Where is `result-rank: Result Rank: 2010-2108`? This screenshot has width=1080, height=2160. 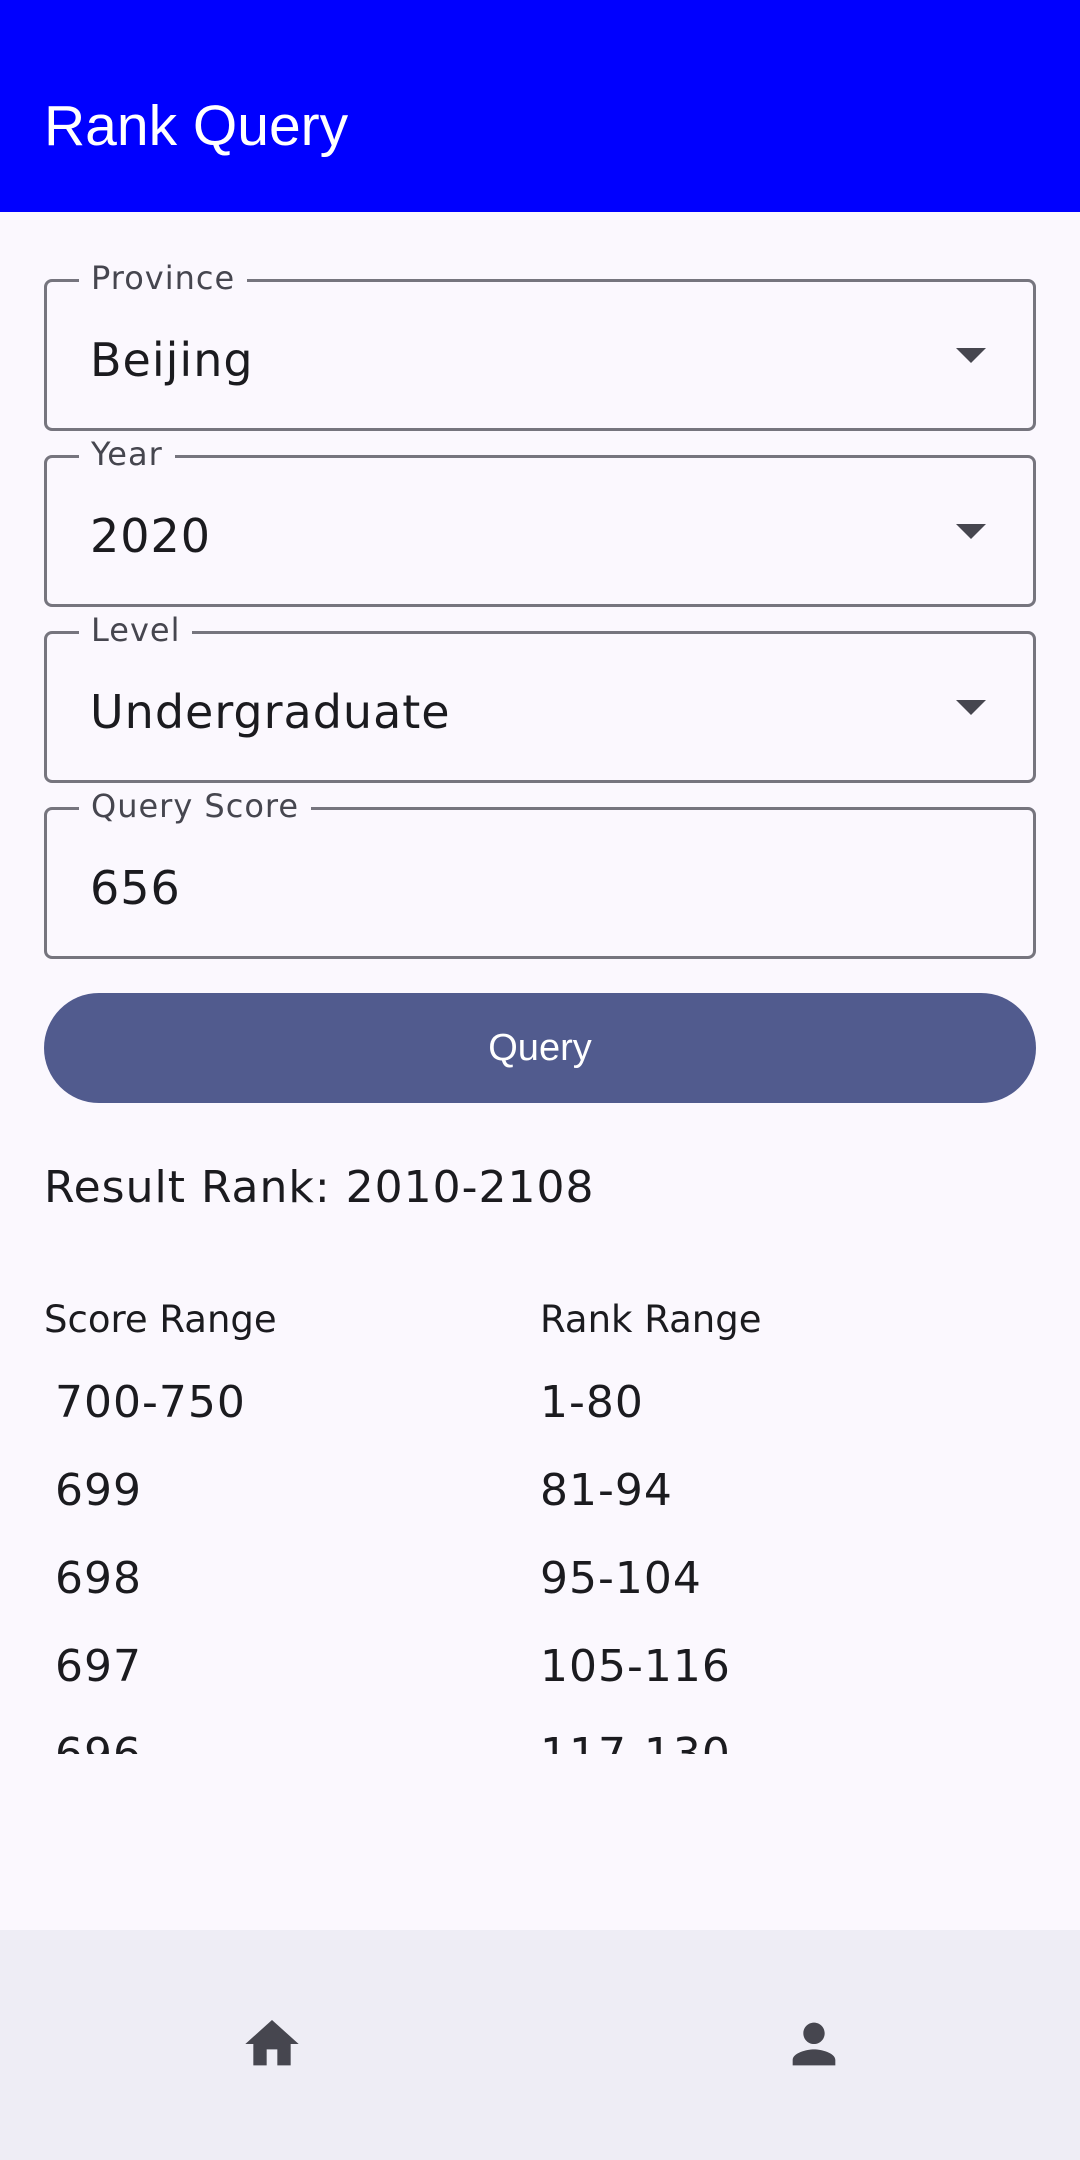 result-rank: Result Rank: 2010-2108 is located at coordinates (319, 1187).